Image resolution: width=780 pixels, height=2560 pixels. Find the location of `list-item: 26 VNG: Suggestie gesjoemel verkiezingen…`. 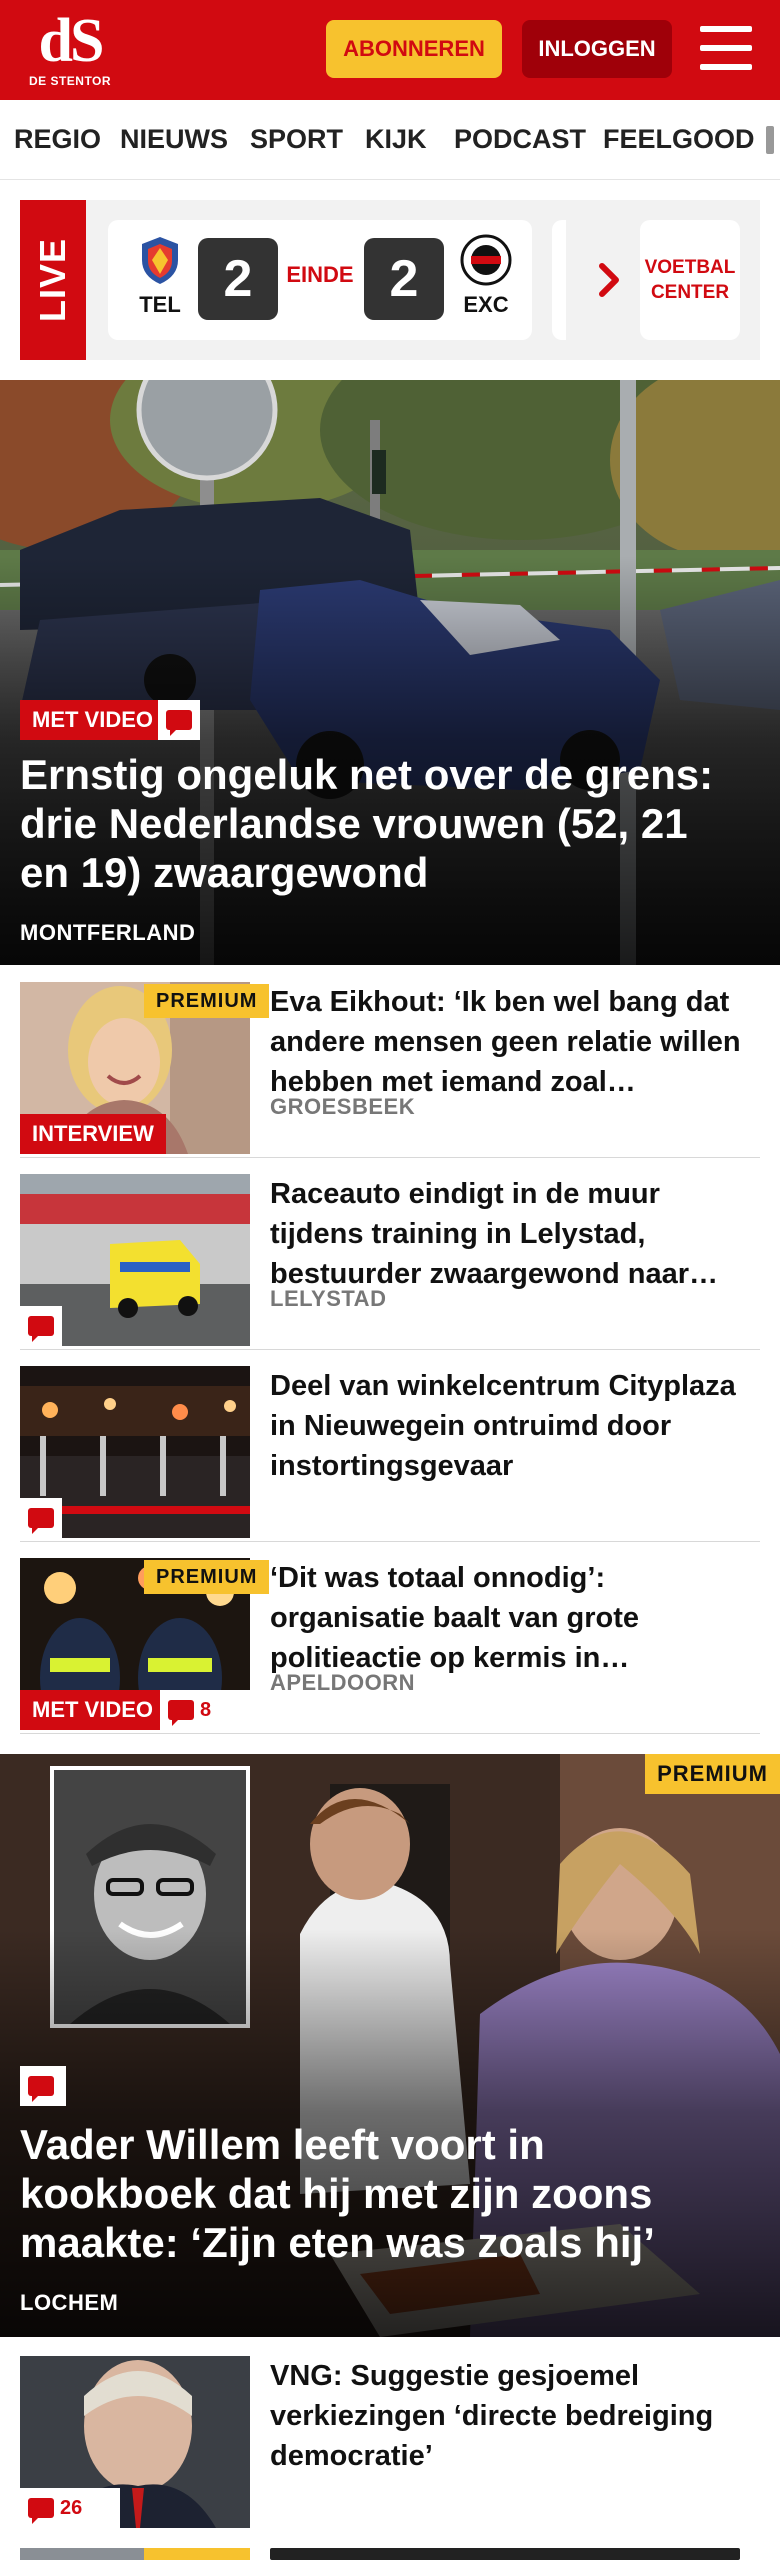

list-item: 26 VNG: Suggestie gesjoemel verkiezingen… is located at coordinates (390, 2440).